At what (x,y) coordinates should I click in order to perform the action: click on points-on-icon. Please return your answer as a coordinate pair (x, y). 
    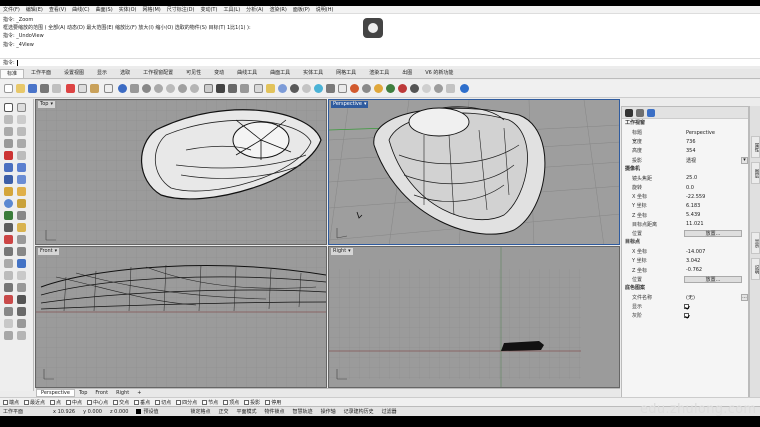
    Looking at the image, I should click on (8, 299).